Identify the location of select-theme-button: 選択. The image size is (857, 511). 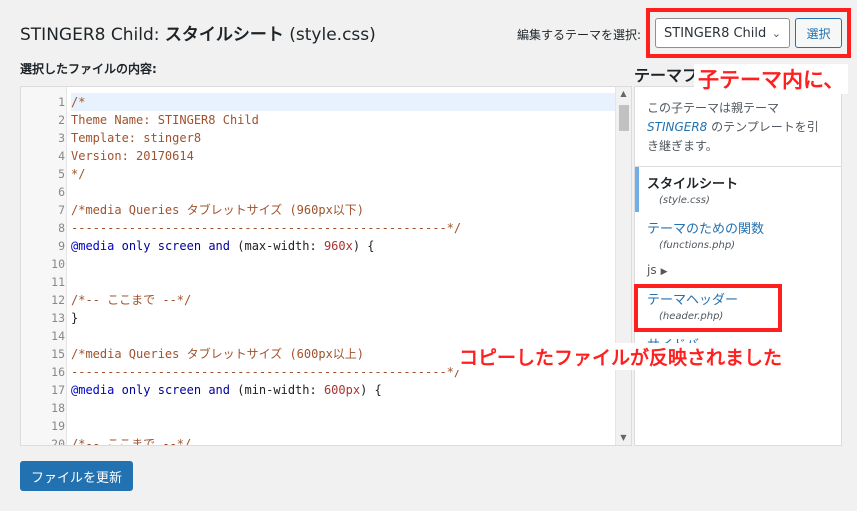
(818, 33).